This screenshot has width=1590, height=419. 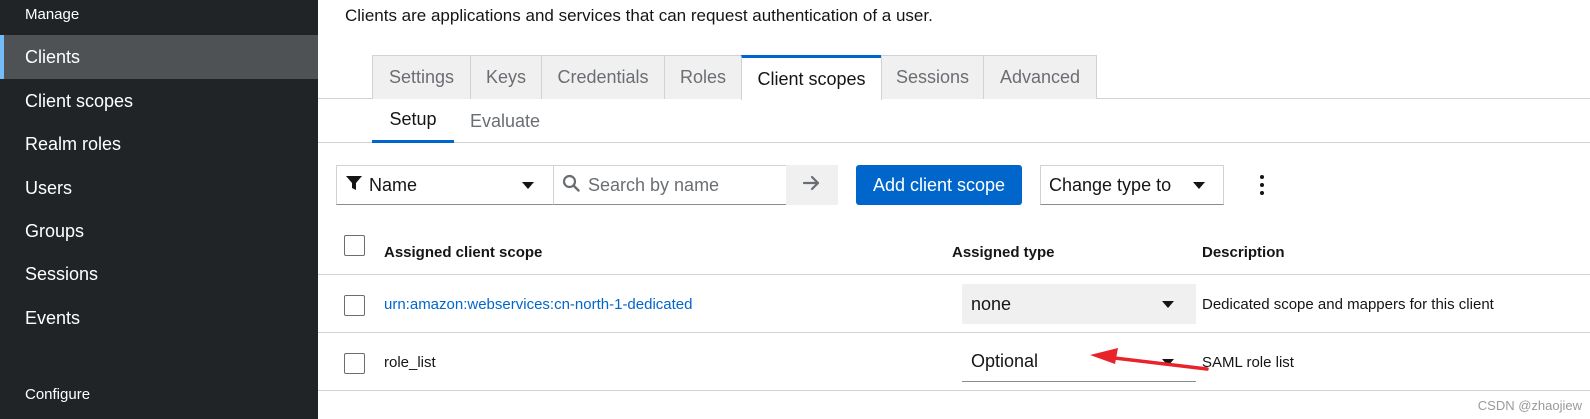 What do you see at coordinates (1248, 362) in the screenshot?
I see `scope-description: SAML role list` at bounding box center [1248, 362].